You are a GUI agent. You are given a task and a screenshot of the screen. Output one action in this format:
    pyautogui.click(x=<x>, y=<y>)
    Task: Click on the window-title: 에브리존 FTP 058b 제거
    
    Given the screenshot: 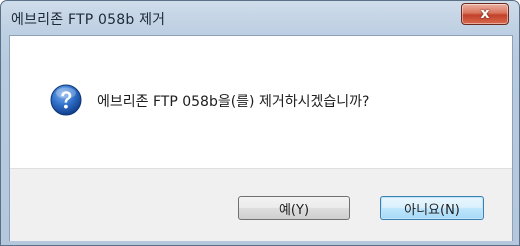 What is the action you would take?
    pyautogui.click(x=88, y=20)
    